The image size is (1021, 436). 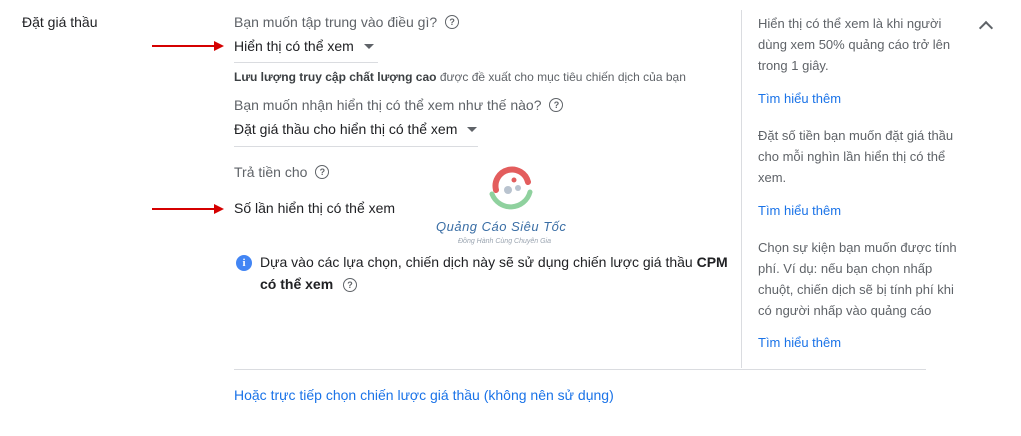 I want to click on watermark-logo, so click(x=511, y=189).